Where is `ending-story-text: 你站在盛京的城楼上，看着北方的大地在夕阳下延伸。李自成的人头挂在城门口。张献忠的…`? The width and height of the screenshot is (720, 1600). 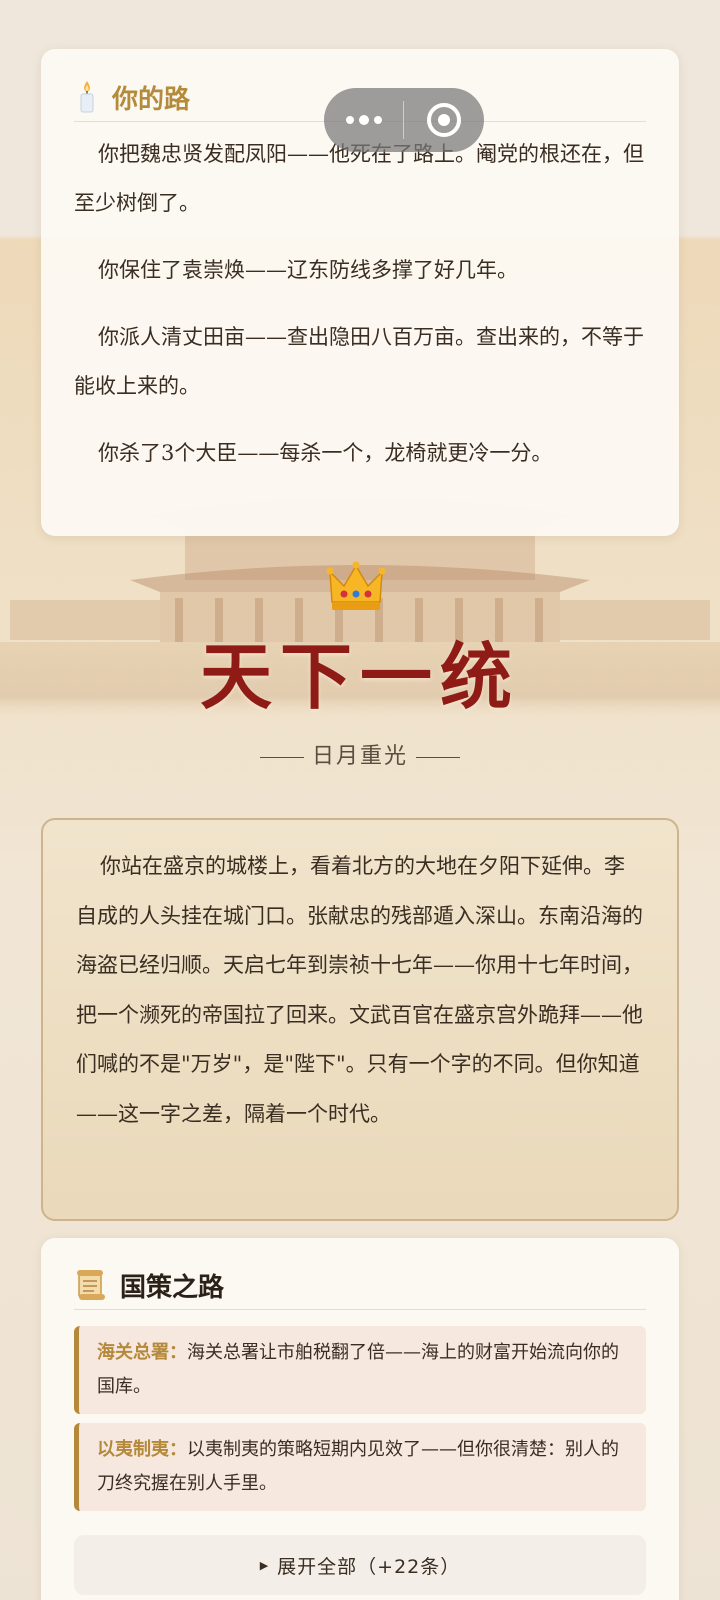
ending-story-text: 你站在盛京的城楼上，看着北方的大地在夕阳下延伸。李自成的人头挂在城门口。张献忠的… is located at coordinates (359, 990).